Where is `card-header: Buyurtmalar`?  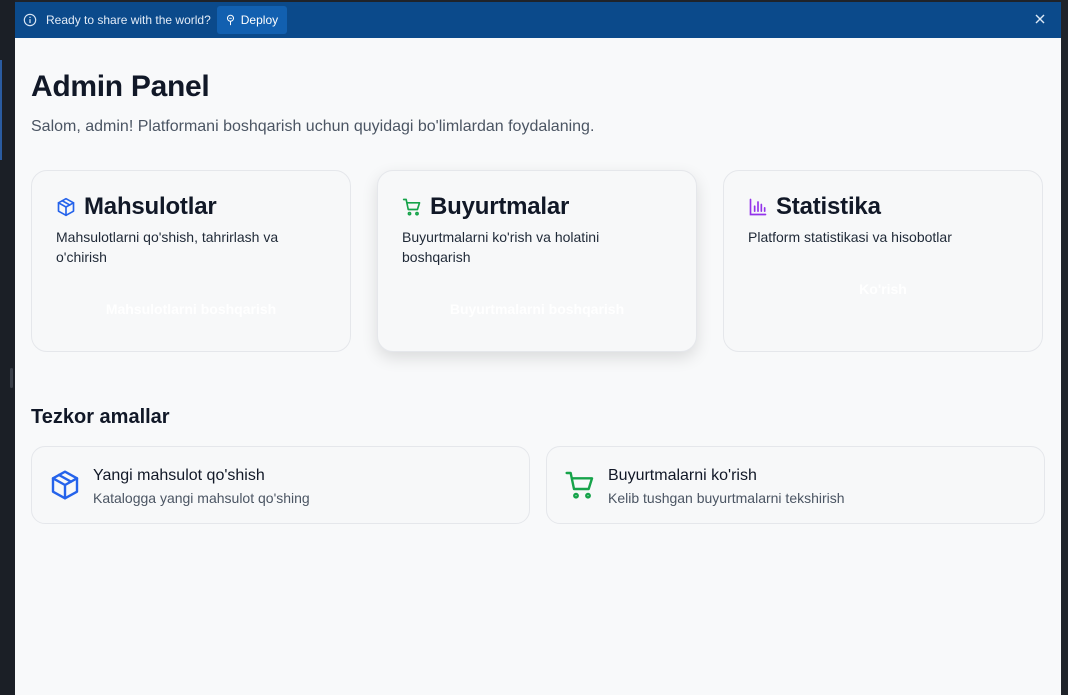 card-header: Buyurtmalar is located at coordinates (485, 207).